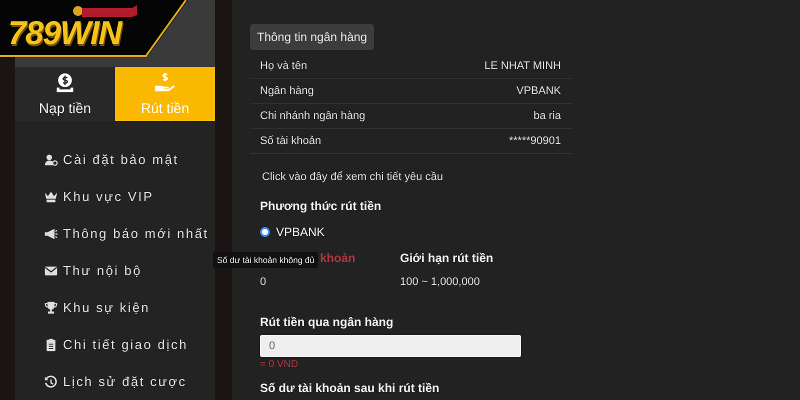  Describe the element at coordinates (547, 116) in the screenshot. I see `field-value: ba ria` at that location.